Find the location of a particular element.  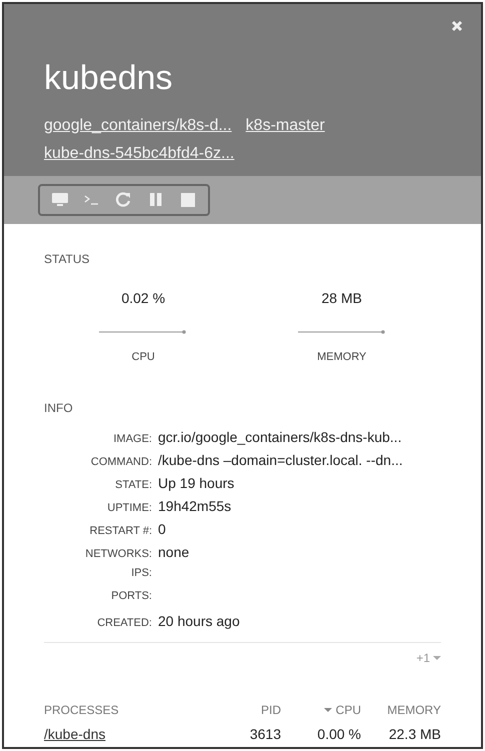

section-heading: INFO is located at coordinates (59, 408).